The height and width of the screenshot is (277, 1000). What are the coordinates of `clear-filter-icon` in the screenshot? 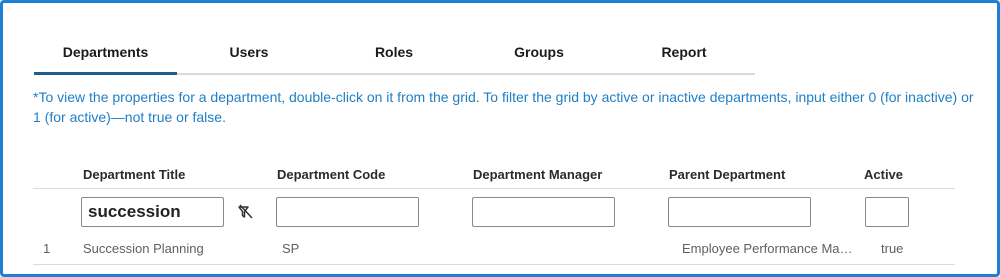 It's located at (246, 212).